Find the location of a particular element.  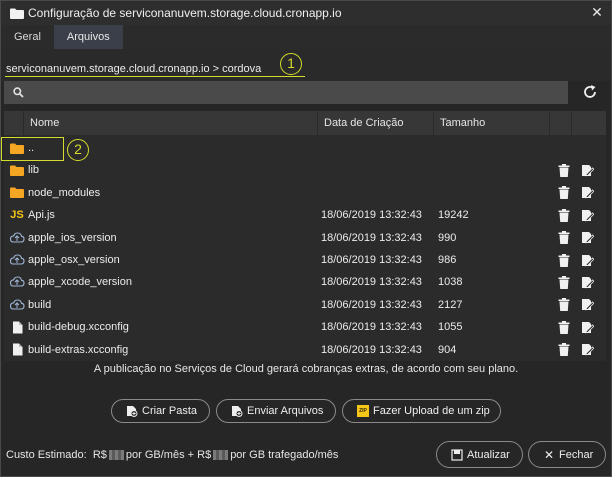

send-files-button: Enviar Arquivos is located at coordinates (276, 411).